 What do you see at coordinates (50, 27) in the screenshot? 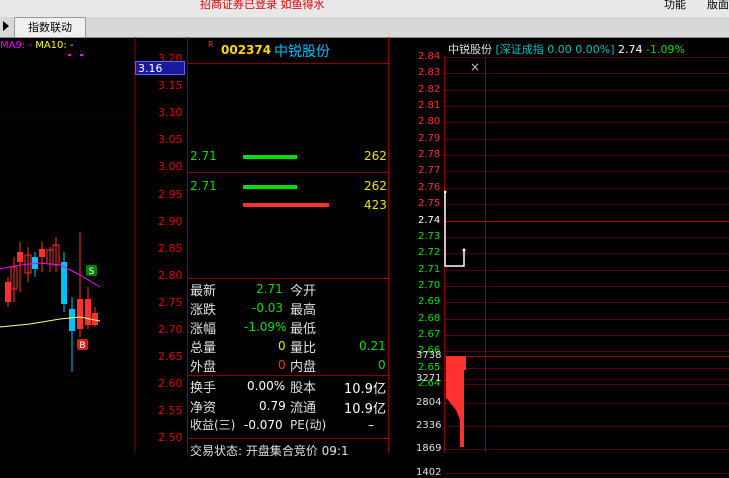
I see `tab-index-linkage: 指数联动` at bounding box center [50, 27].